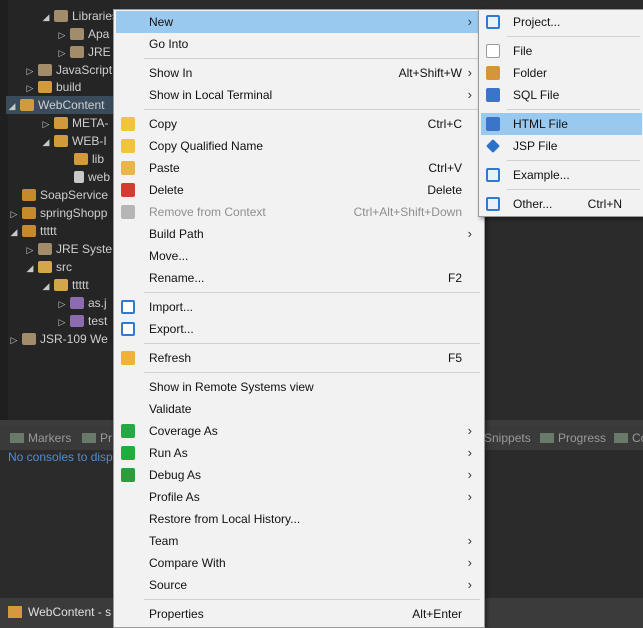  Describe the element at coordinates (299, 409) in the screenshot. I see `menu-item-validate: Validate` at that location.